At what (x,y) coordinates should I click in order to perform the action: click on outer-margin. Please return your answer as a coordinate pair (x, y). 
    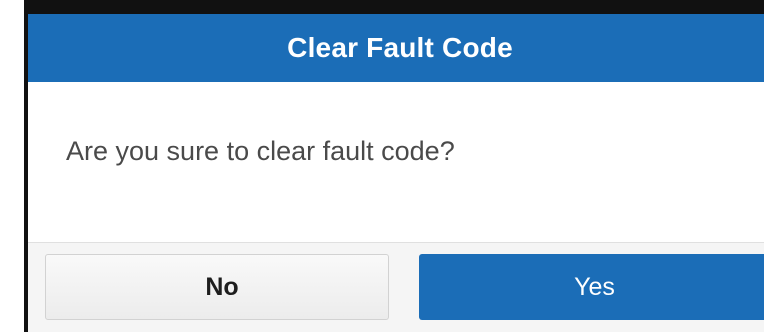
    Looking at the image, I should click on (12, 166).